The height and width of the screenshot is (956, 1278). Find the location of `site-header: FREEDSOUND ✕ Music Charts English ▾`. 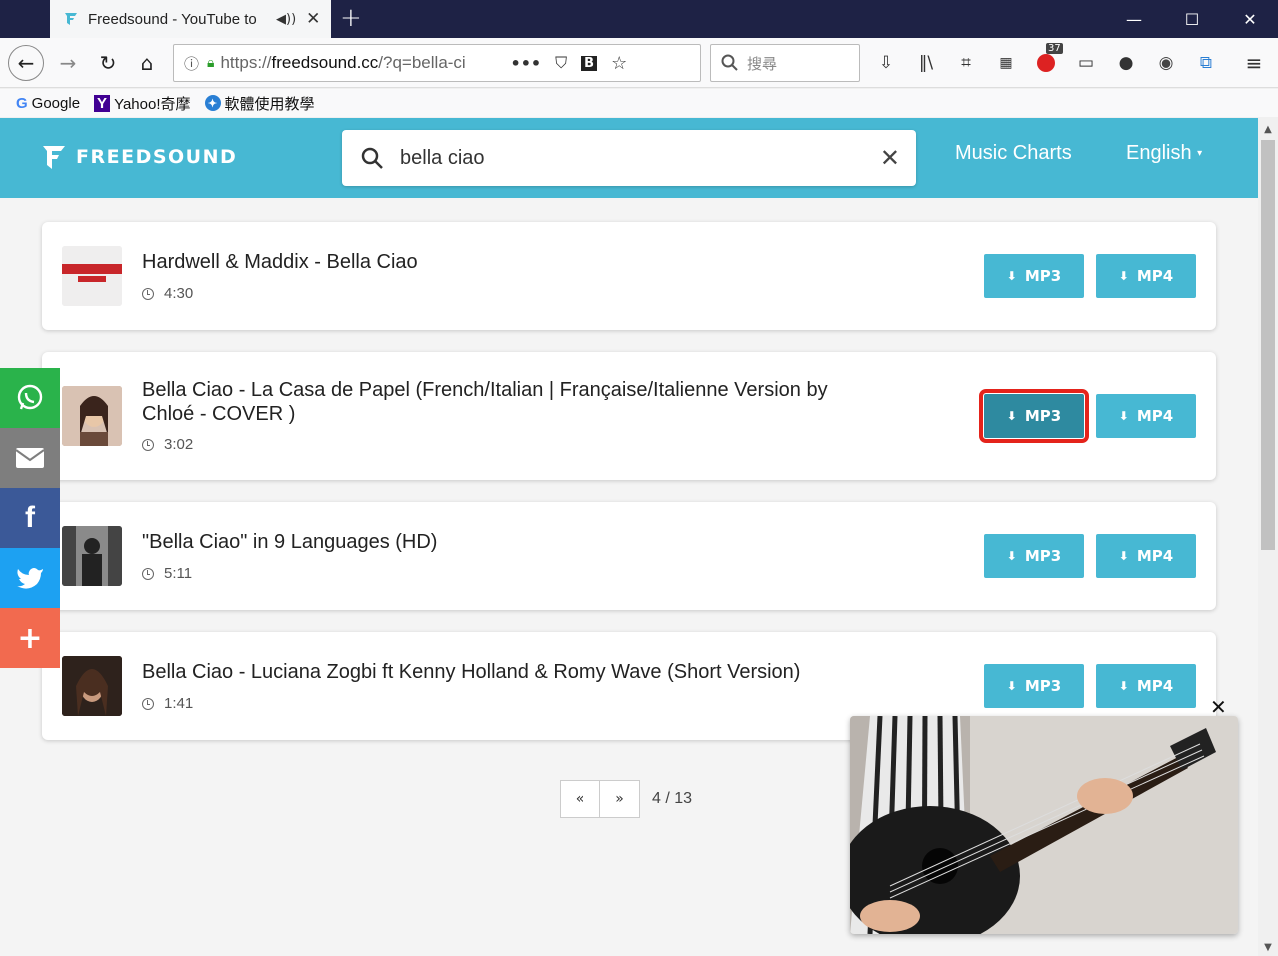

site-header: FREEDSOUND ✕ Music Charts English ▾ is located at coordinates (629, 158).